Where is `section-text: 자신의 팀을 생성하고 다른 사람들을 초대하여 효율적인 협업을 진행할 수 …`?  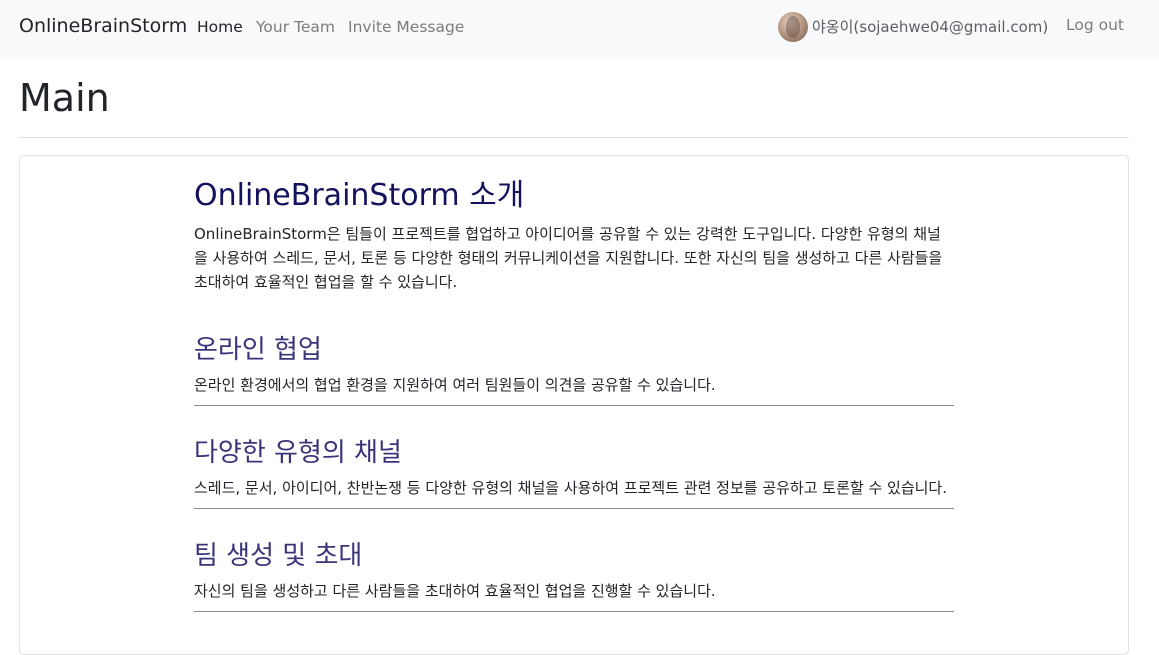 section-text: 자신의 팀을 생성하고 다른 사람들을 초대하여 효율적인 협업을 진행할 수 … is located at coordinates (455, 591).